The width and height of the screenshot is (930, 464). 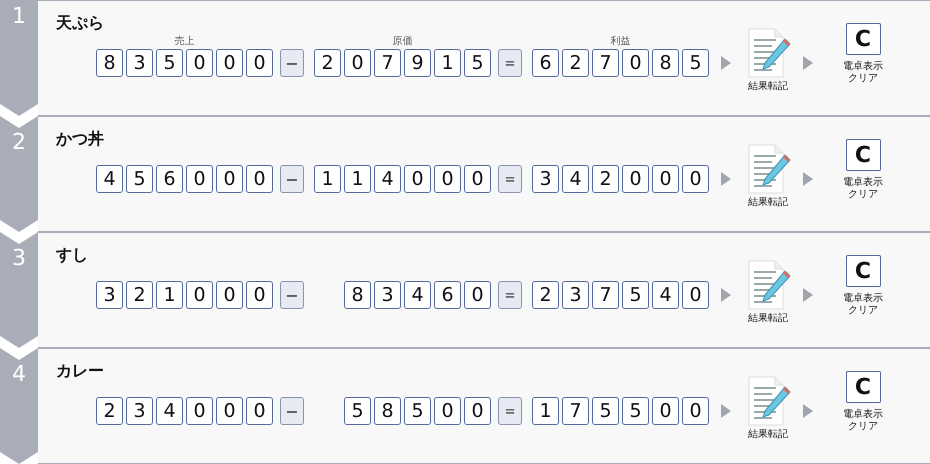 What do you see at coordinates (19, 174) in the screenshot?
I see `step-marker: 2` at bounding box center [19, 174].